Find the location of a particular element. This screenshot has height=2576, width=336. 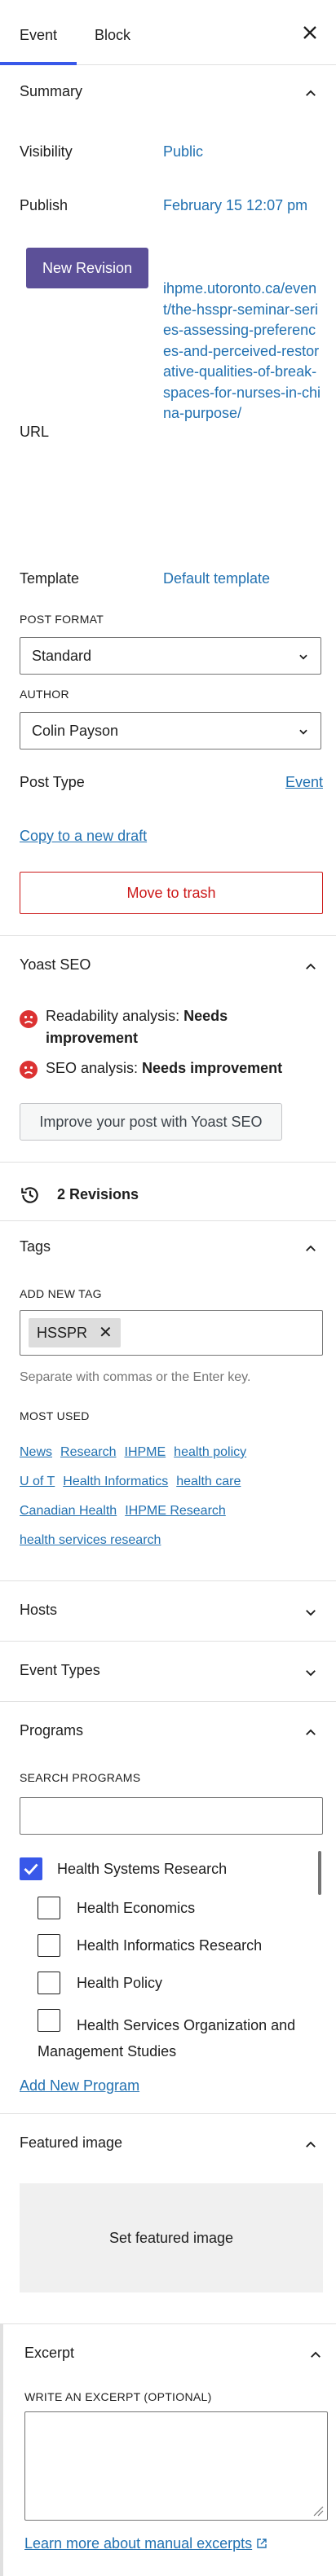

improve-yoast-button: Improve your post with Yoast SEO is located at coordinates (151, 1122).